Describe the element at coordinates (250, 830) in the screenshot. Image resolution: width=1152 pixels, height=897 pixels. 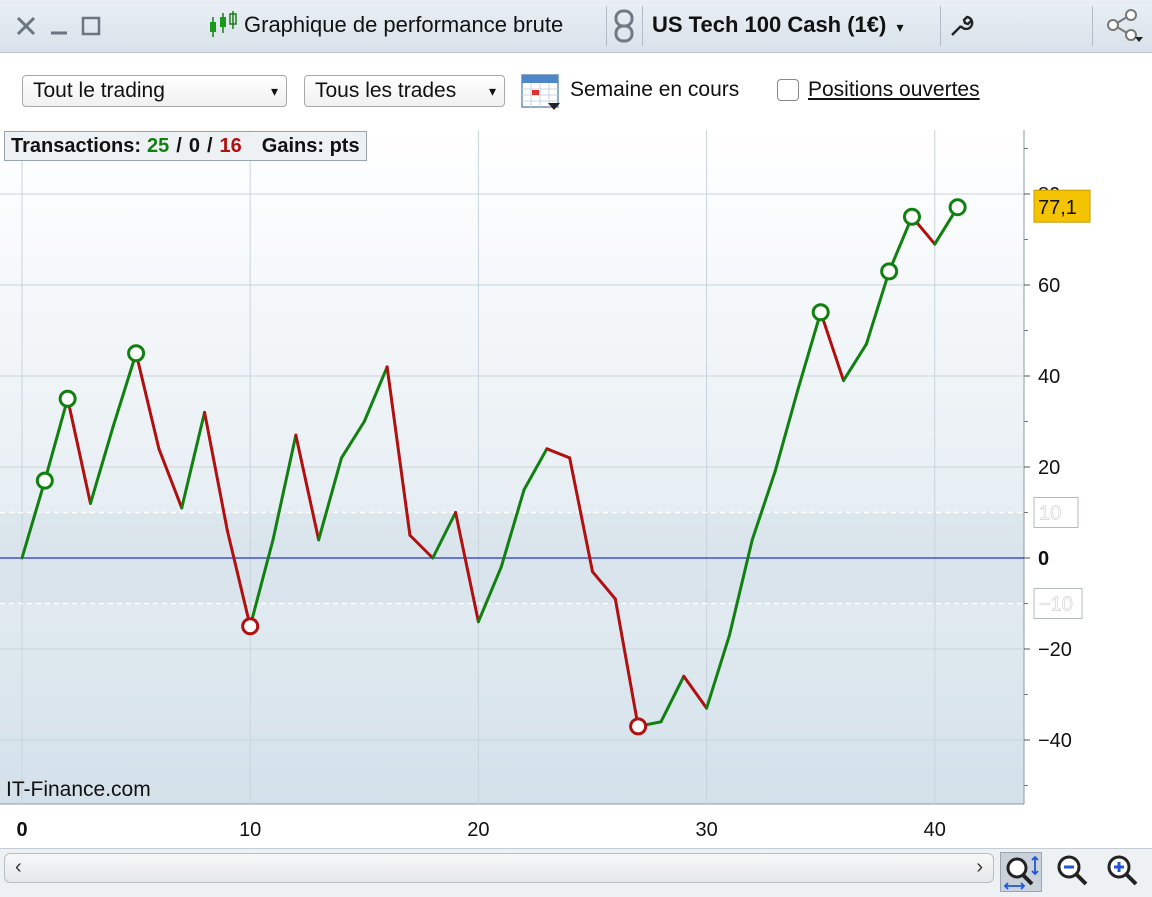
I see `x-tick-label: 10` at that location.